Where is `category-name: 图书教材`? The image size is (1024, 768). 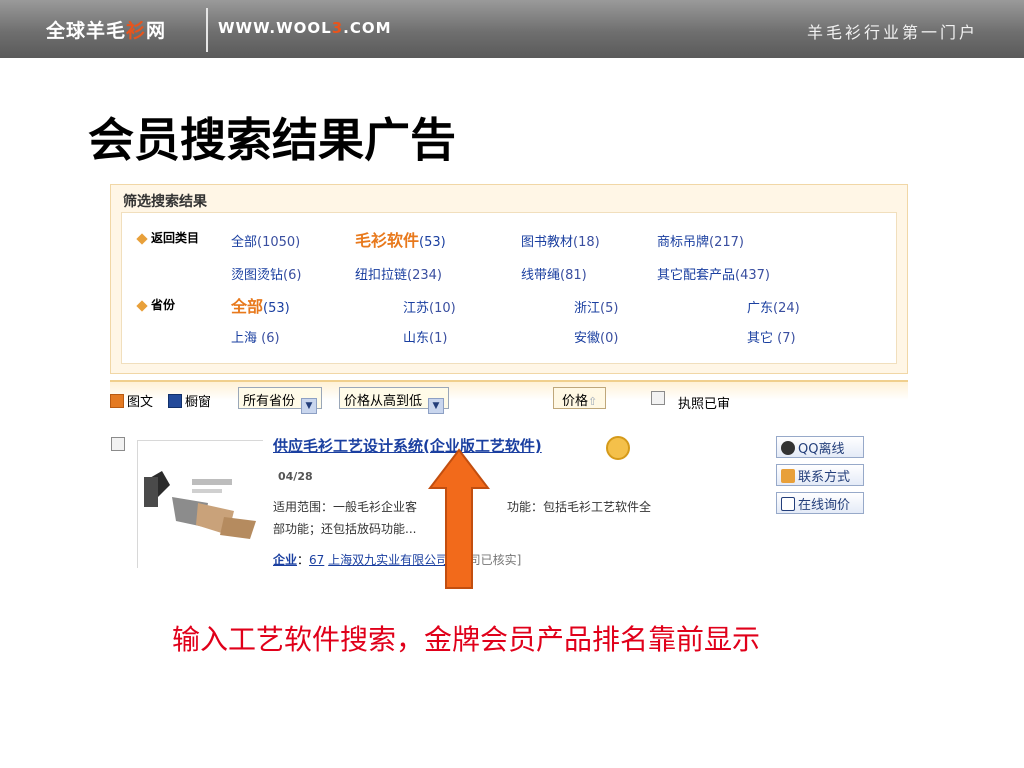
category-name: 图书教材 is located at coordinates (547, 242).